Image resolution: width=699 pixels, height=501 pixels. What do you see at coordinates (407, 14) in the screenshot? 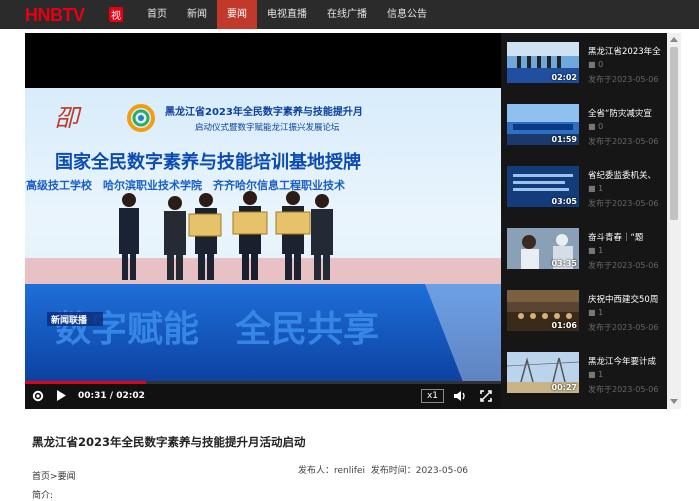
I see `nav-item-announcements: 信息公告` at bounding box center [407, 14].